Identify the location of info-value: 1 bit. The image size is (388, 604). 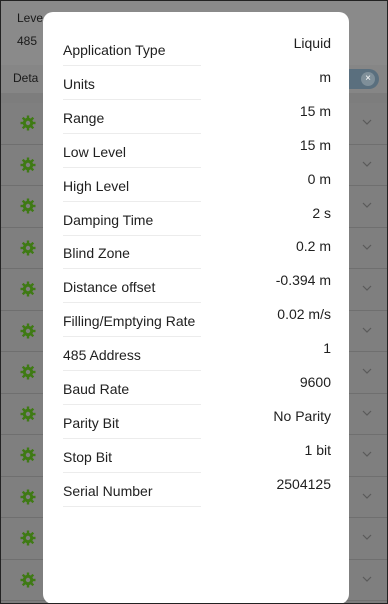
(317, 449).